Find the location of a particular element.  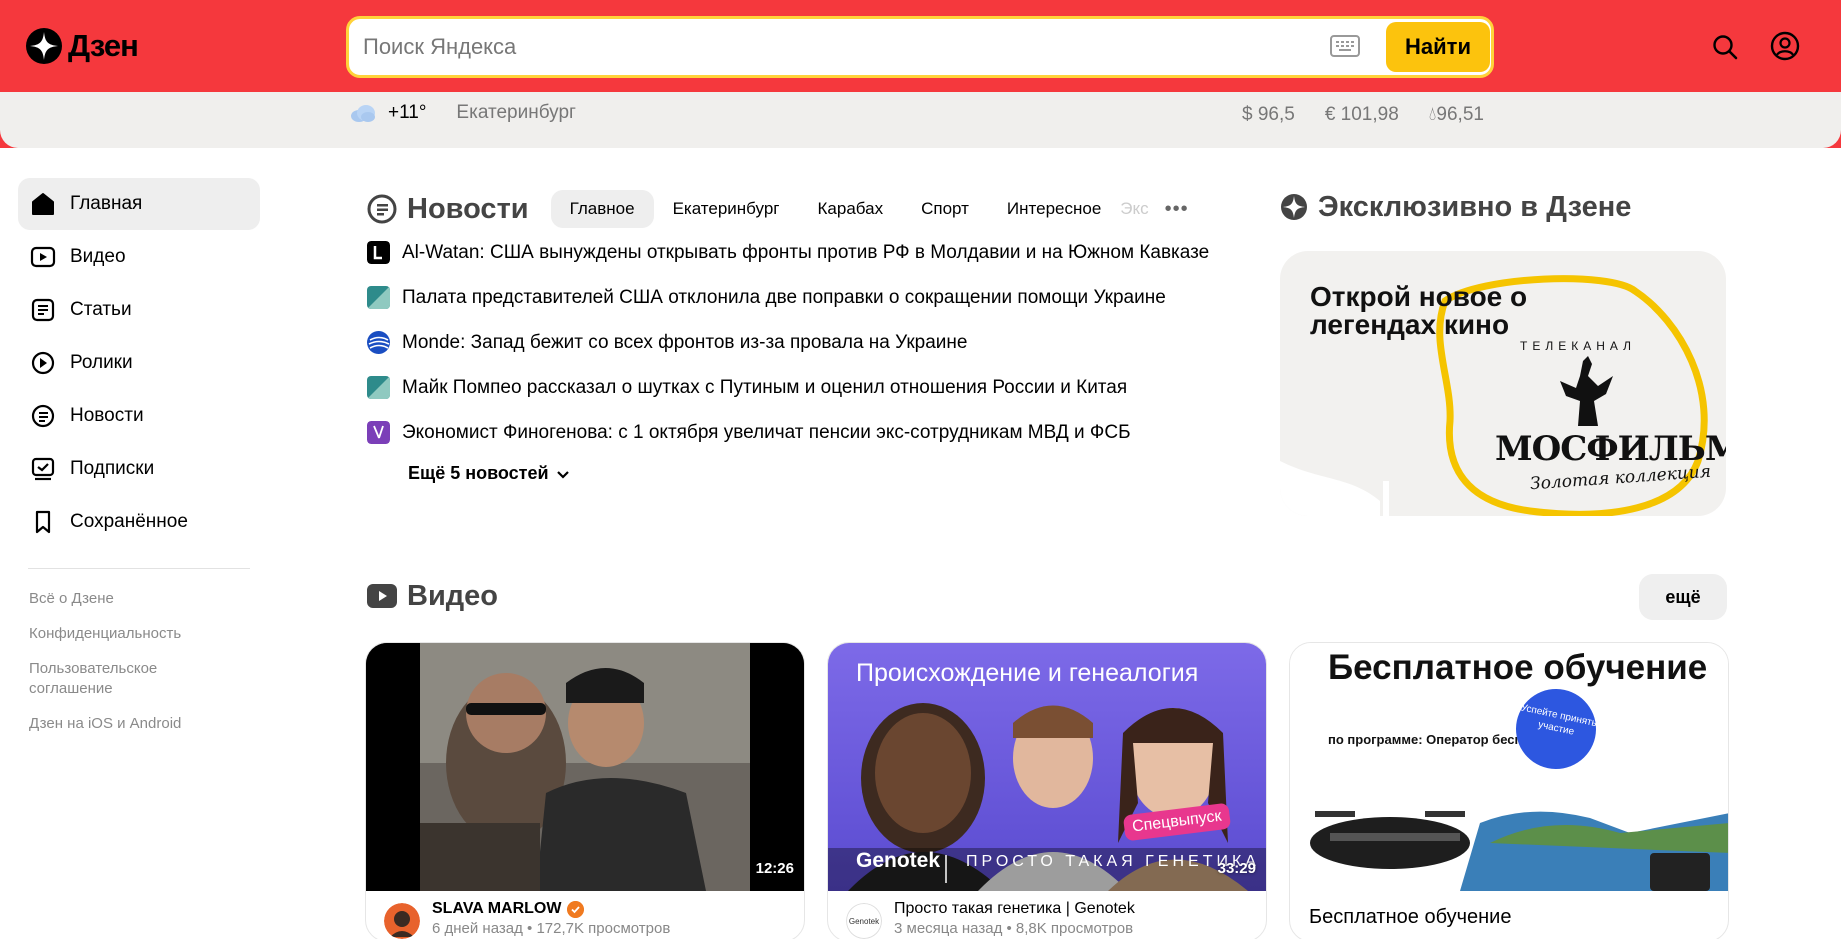

weather-widget: +11° Екатеринбург is located at coordinates (463, 113).